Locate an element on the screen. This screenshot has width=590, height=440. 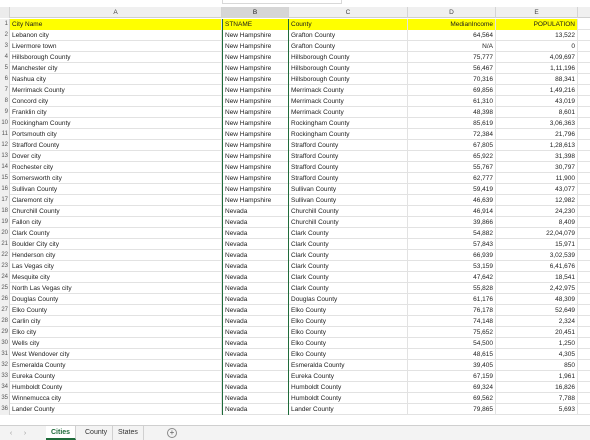
cell-income: 56,467 is located at coordinates (452, 68).